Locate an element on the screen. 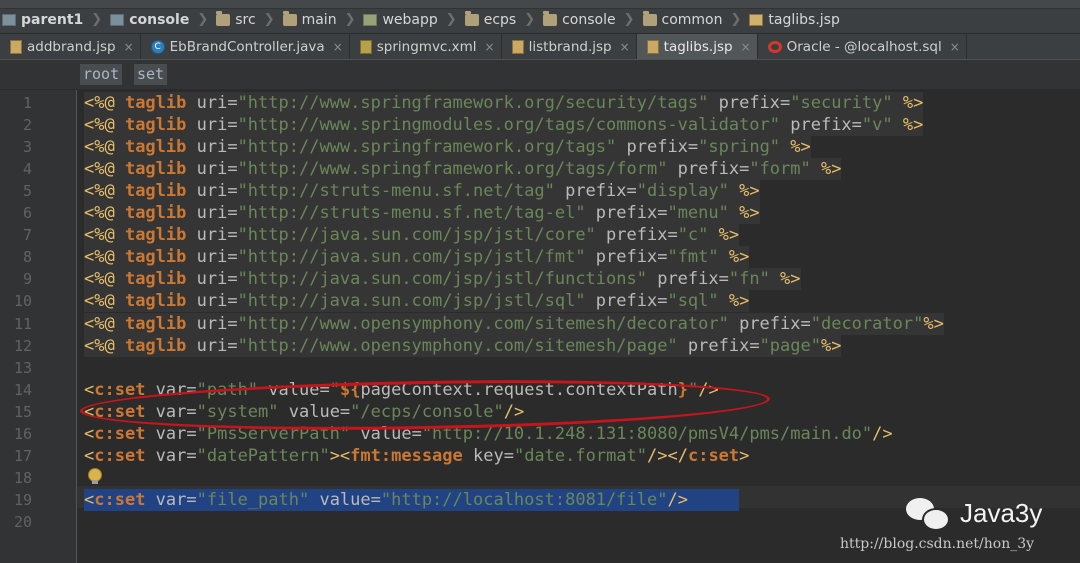 The height and width of the screenshot is (563, 1080). breadcrumb-common: common ❯ is located at coordinates (692, 19).